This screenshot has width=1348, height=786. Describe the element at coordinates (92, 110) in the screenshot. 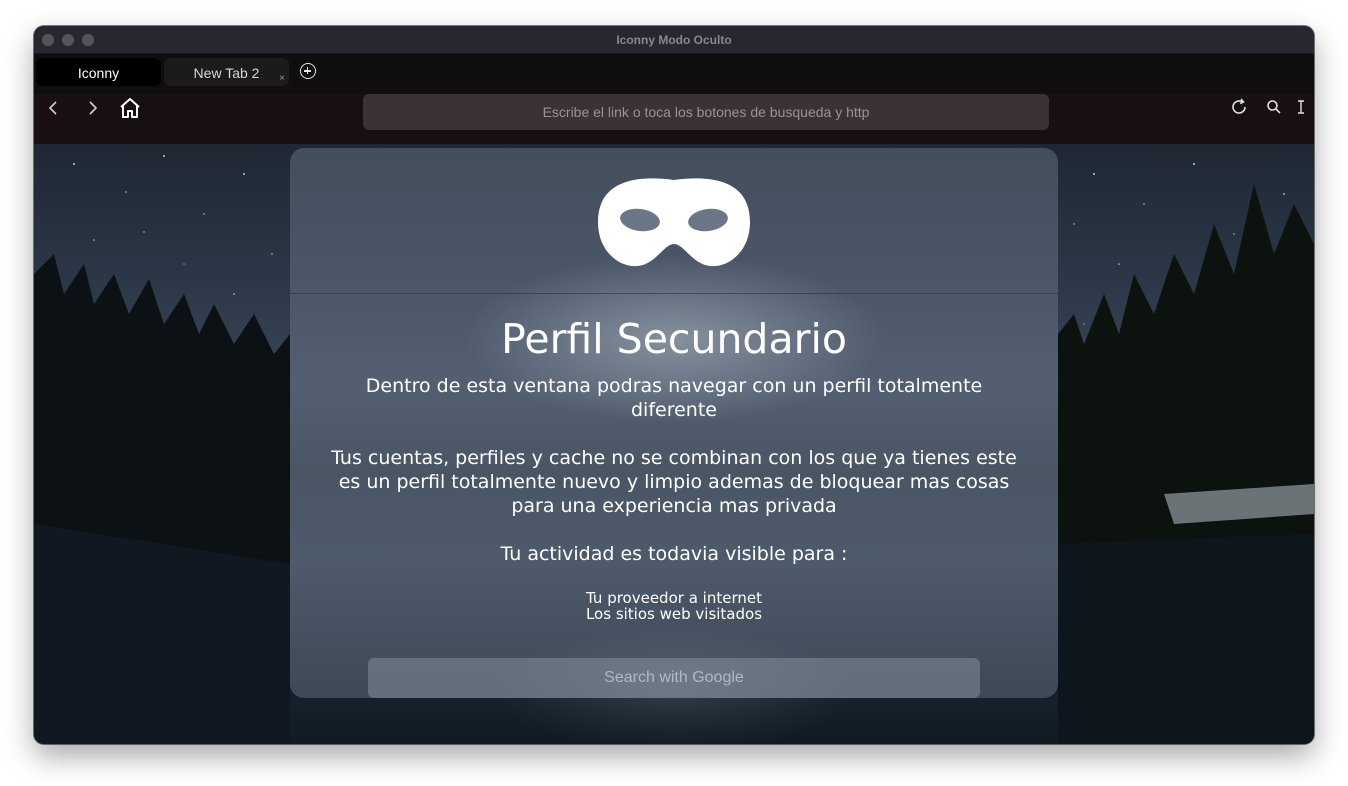

I see `forward-icon` at that location.